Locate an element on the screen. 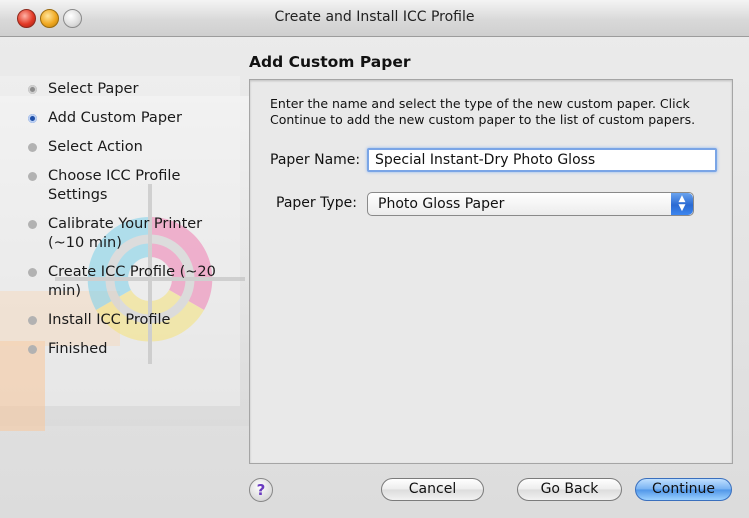 Image resolution: width=749 pixels, height=518 pixels. paper-name-field is located at coordinates (542, 160).